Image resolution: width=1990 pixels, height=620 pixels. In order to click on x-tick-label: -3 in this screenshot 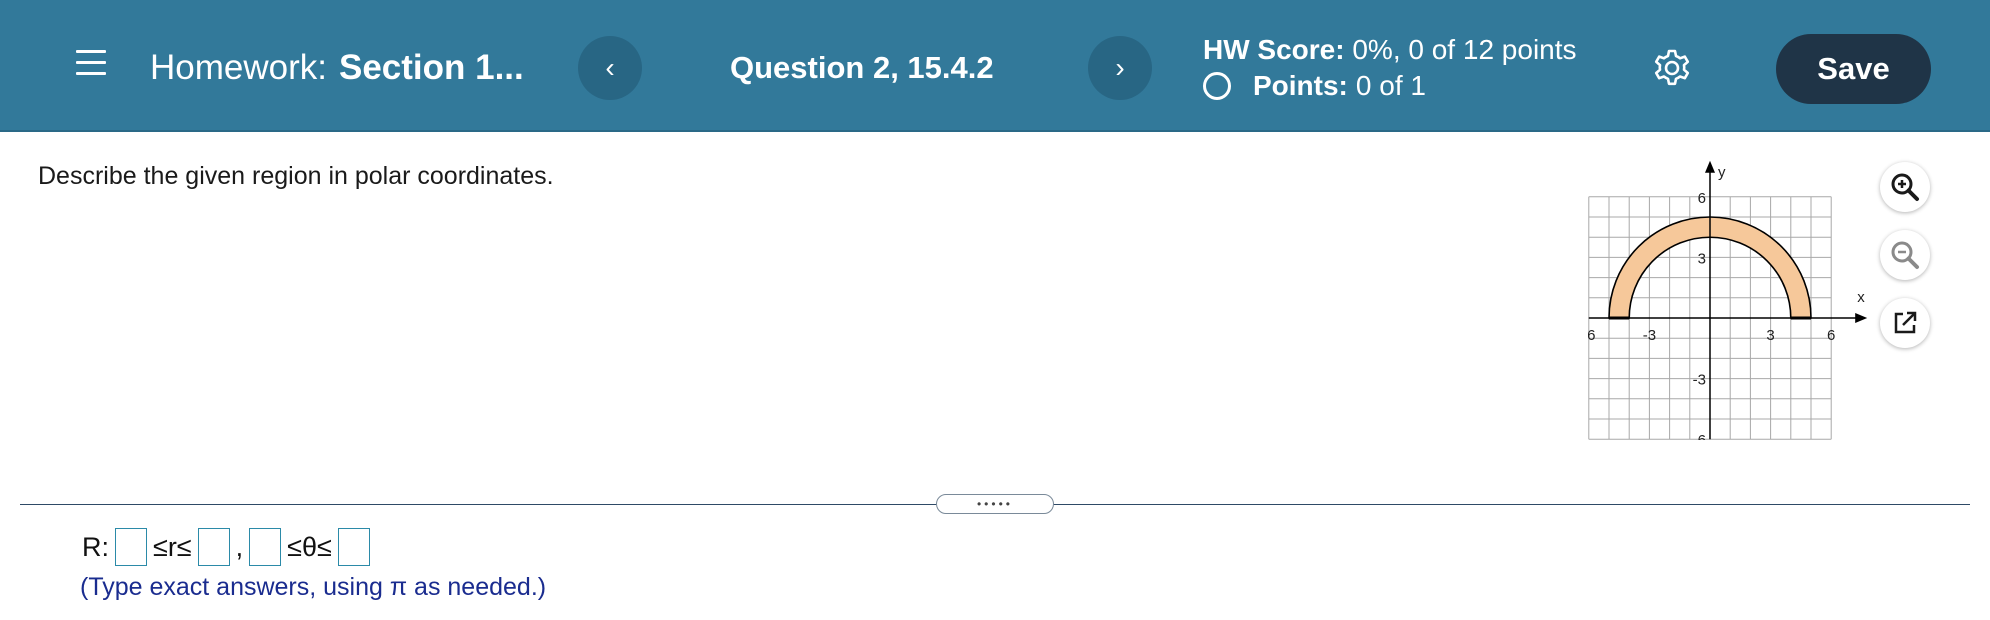, I will do `click(1649, 335)`.